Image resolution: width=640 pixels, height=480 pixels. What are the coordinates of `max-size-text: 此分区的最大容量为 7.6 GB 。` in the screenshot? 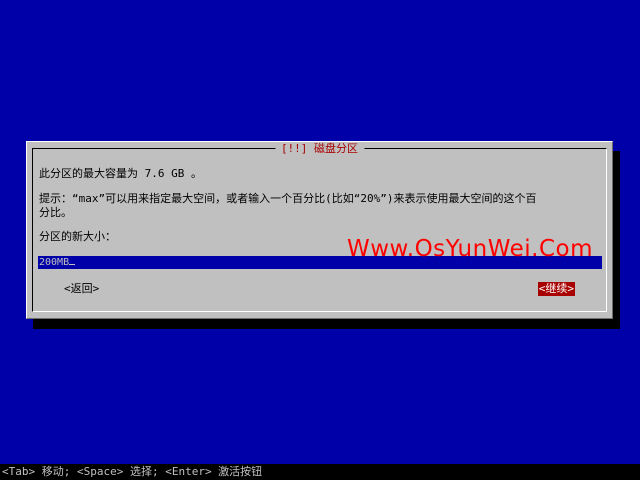 It's located at (120, 173).